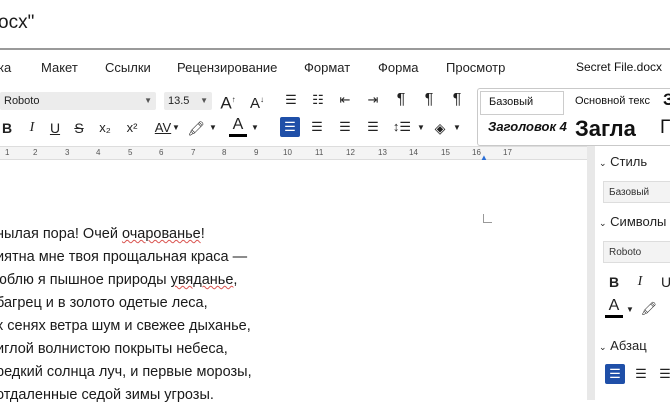 The image size is (670, 403). What do you see at coordinates (7, 128) in the screenshot?
I see `bold-button: B` at bounding box center [7, 128].